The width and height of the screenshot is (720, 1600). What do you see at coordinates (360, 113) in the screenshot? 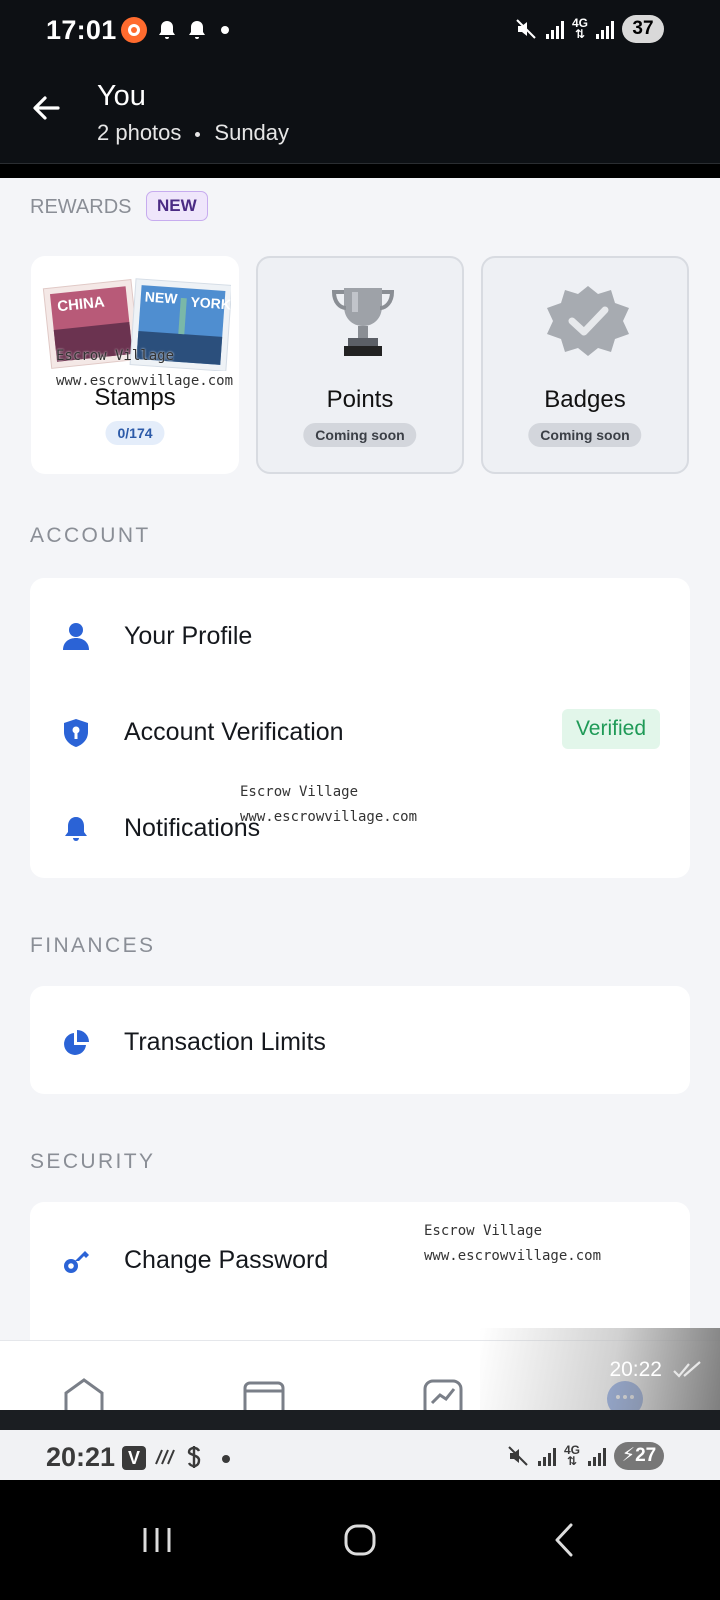
I see `viewer-header: You 2 photos Sunday` at bounding box center [360, 113].